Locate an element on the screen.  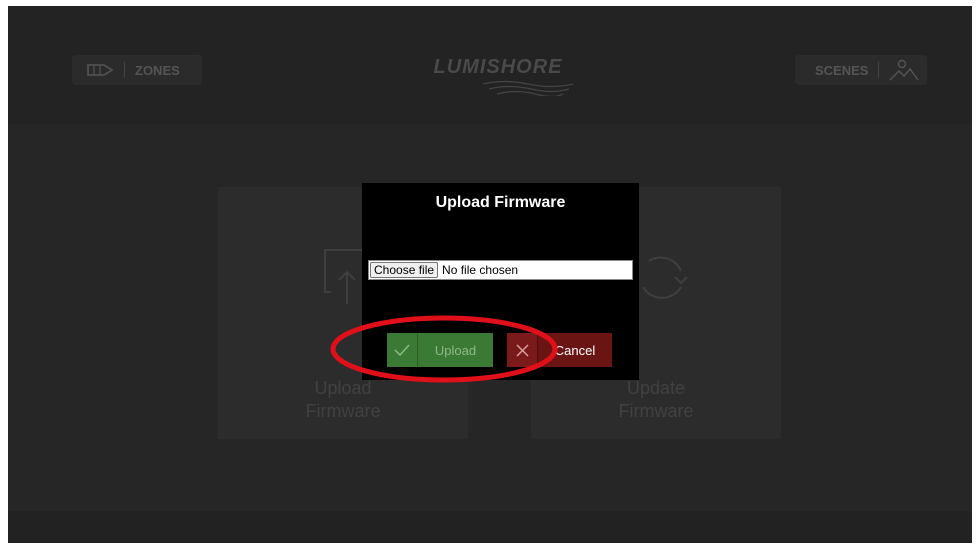
file-status-text: No file chosen is located at coordinates (480, 270).